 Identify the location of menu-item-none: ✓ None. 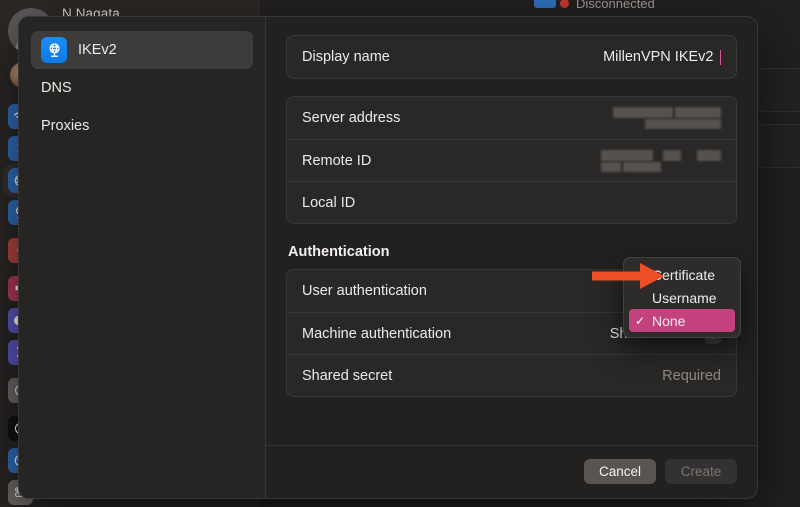
(682, 320).